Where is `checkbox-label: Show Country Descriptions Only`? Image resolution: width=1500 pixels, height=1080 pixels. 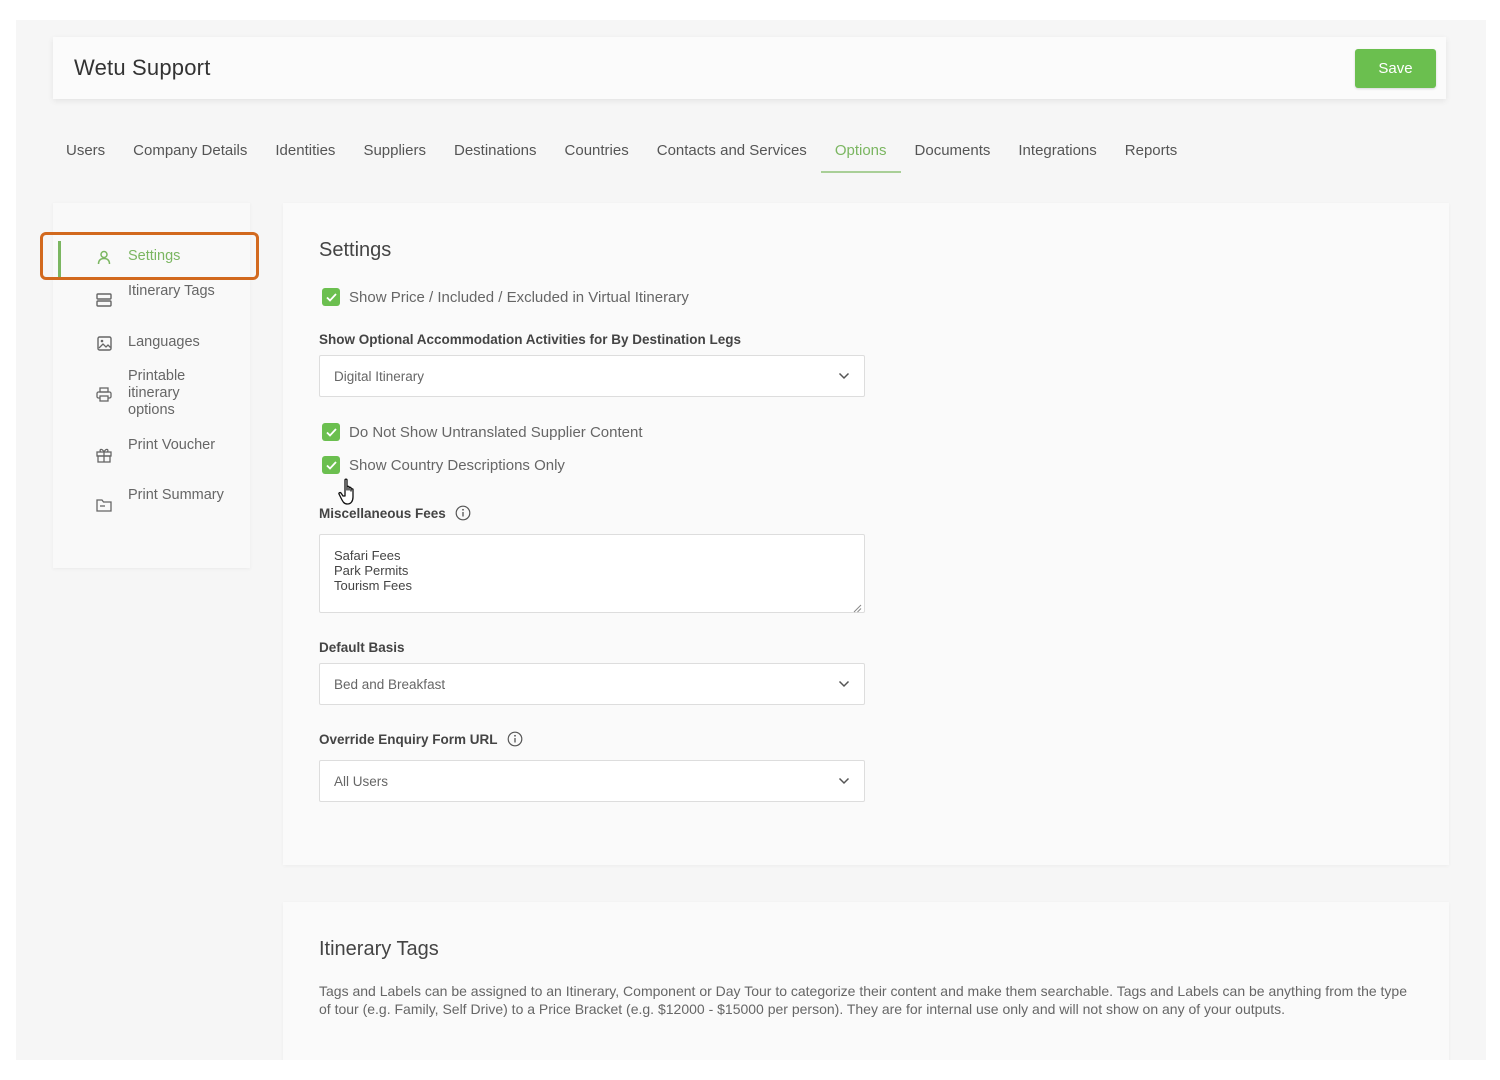
checkbox-label: Show Country Descriptions Only is located at coordinates (457, 465).